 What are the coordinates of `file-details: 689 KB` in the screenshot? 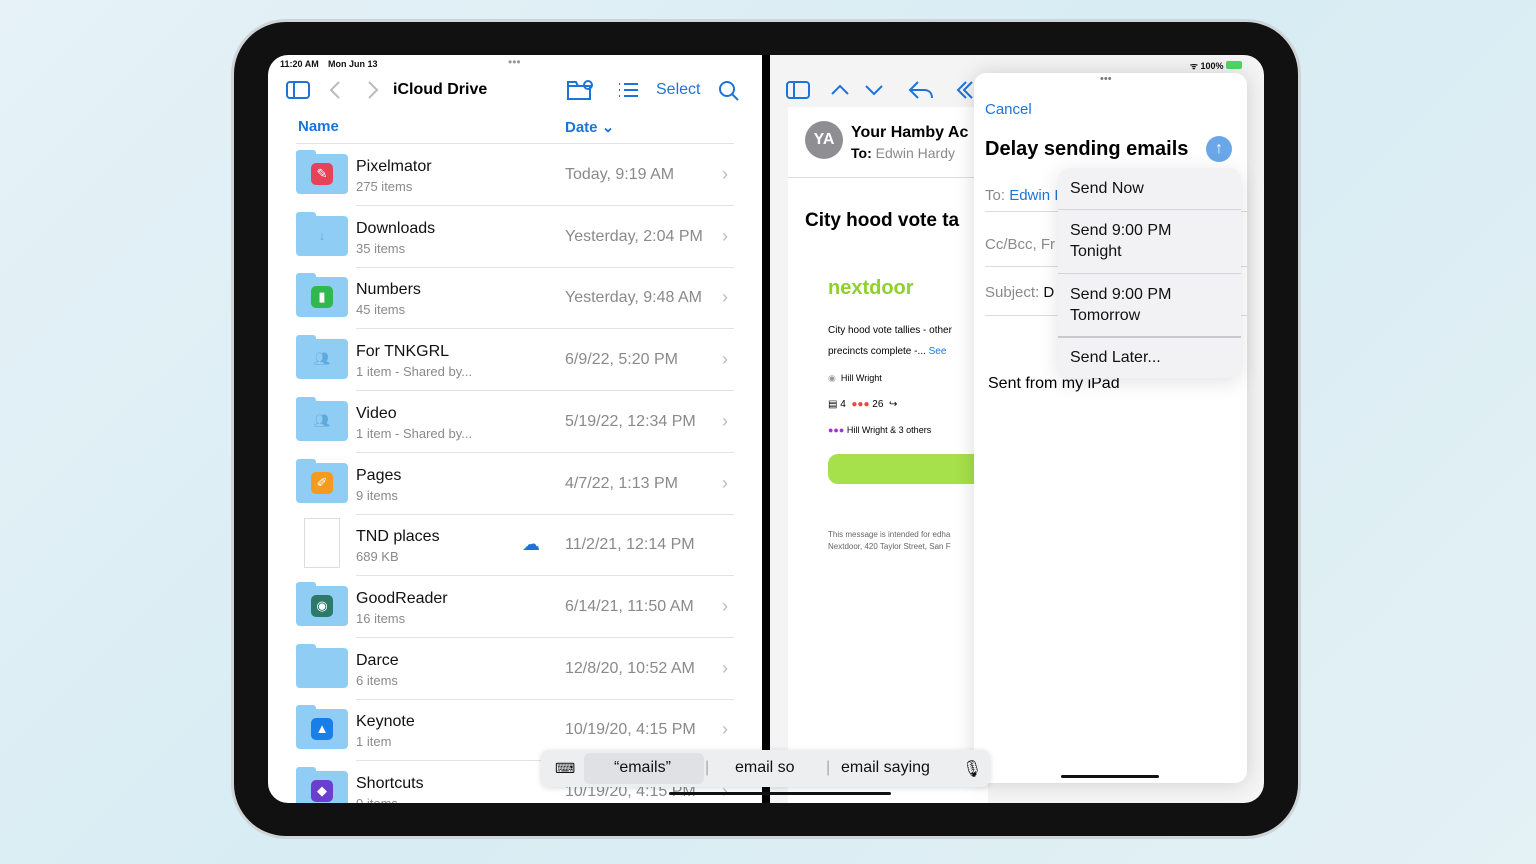 It's located at (377, 557).